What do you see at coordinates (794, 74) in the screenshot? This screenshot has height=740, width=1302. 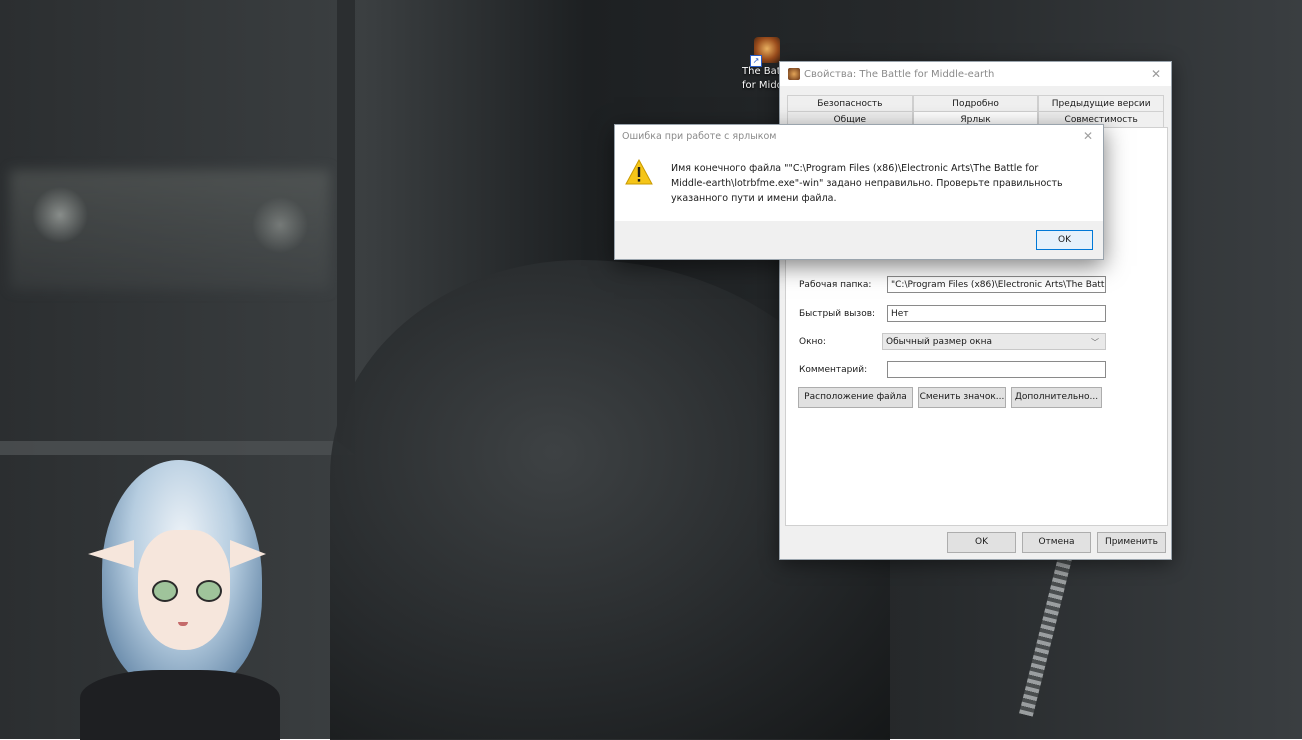 I see `game-app-icon` at bounding box center [794, 74].